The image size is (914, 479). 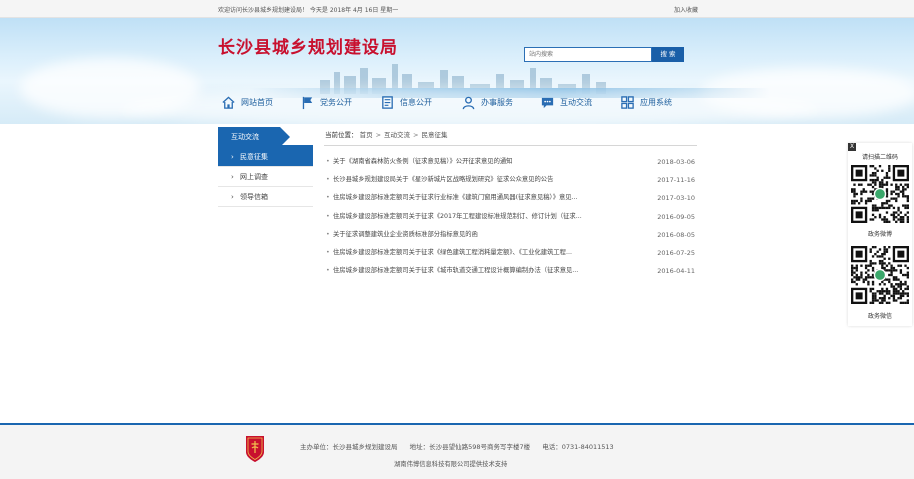 I want to click on nav-label: 应用系统, so click(x=656, y=102).